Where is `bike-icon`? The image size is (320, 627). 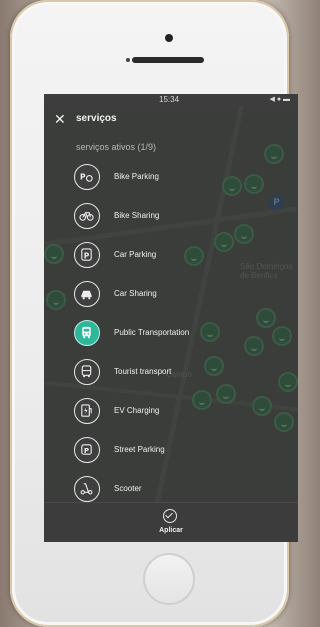 bike-icon is located at coordinates (87, 216).